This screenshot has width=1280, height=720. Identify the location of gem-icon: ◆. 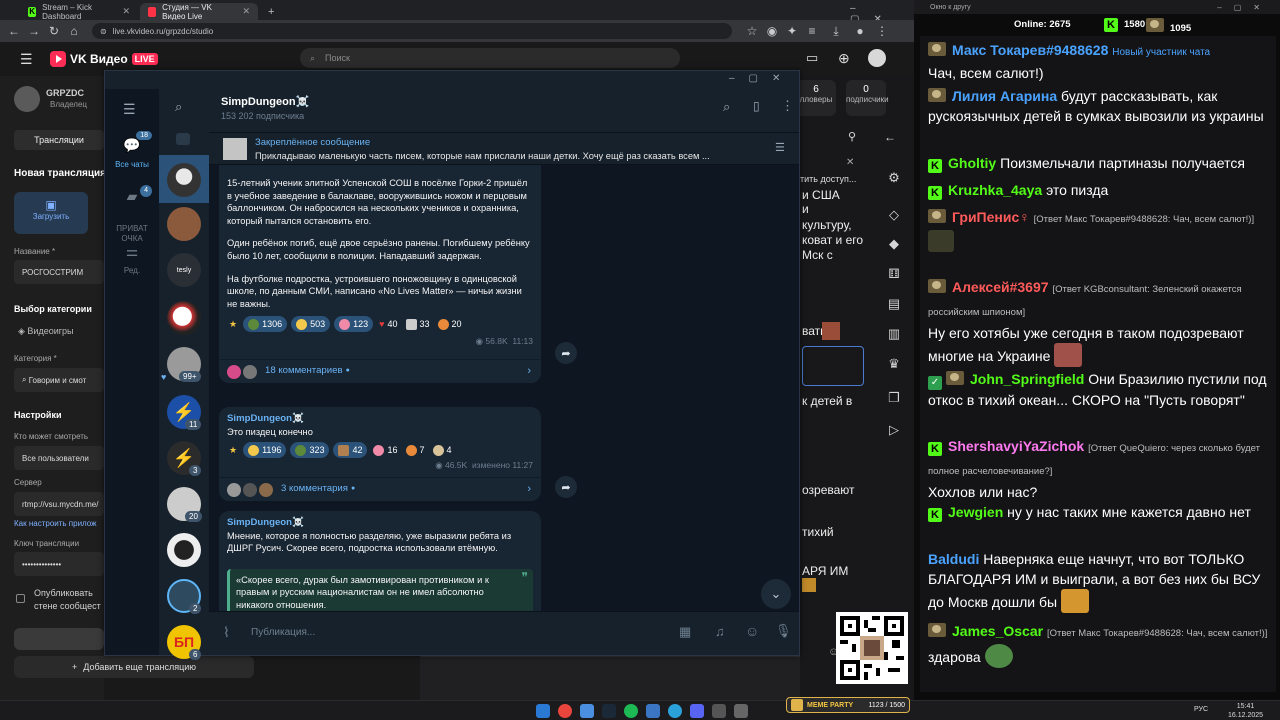
(894, 244).